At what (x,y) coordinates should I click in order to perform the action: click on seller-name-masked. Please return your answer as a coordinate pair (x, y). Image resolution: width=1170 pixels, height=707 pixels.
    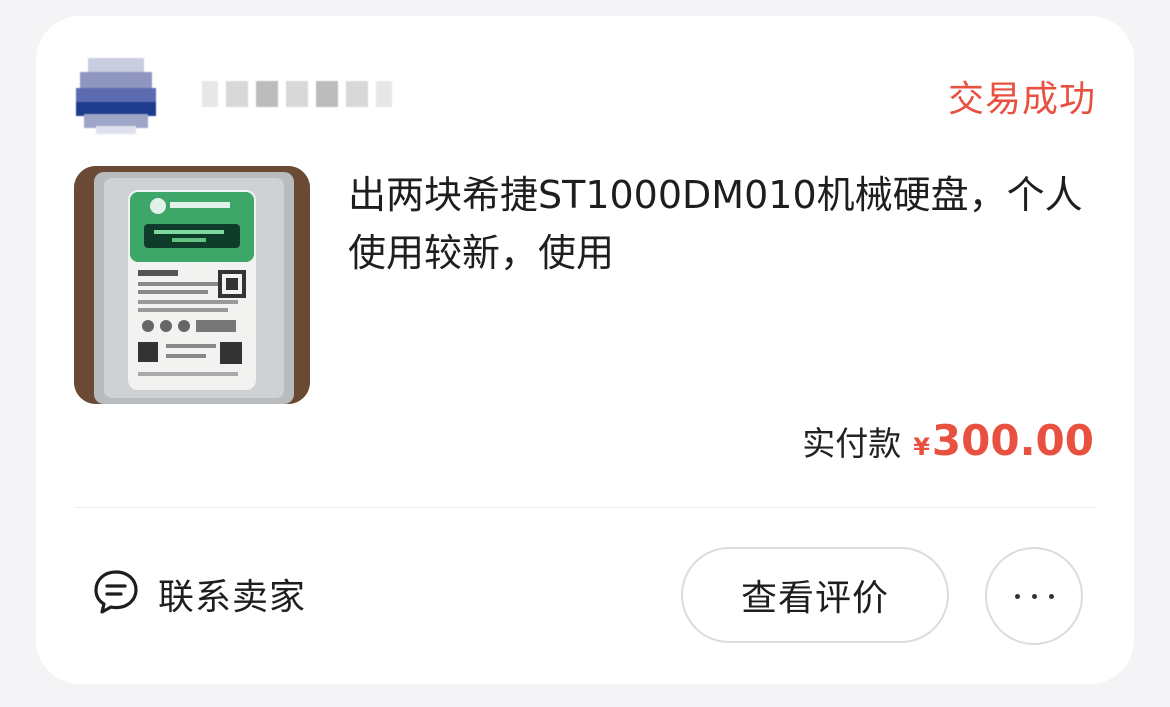
    Looking at the image, I should click on (301, 94).